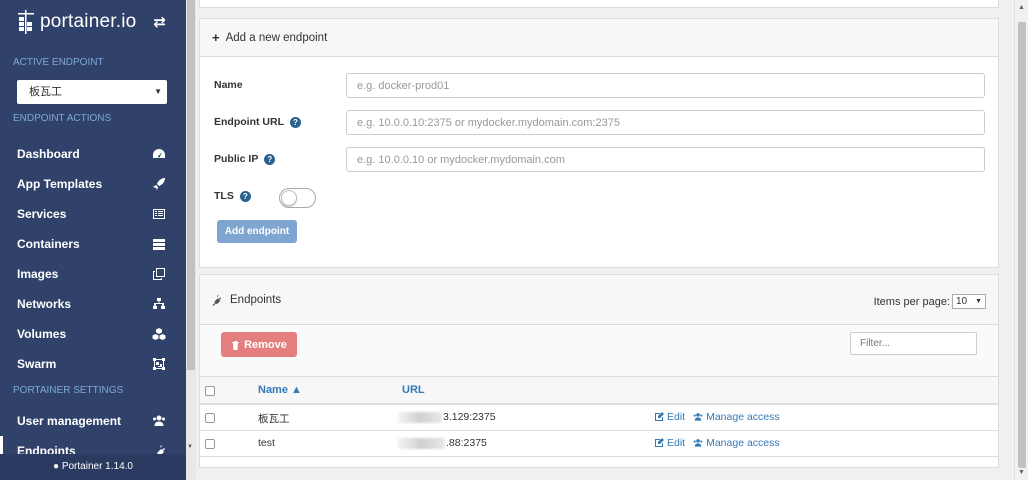 This screenshot has height=480, width=1028. I want to click on public-ip-input, so click(665, 159).